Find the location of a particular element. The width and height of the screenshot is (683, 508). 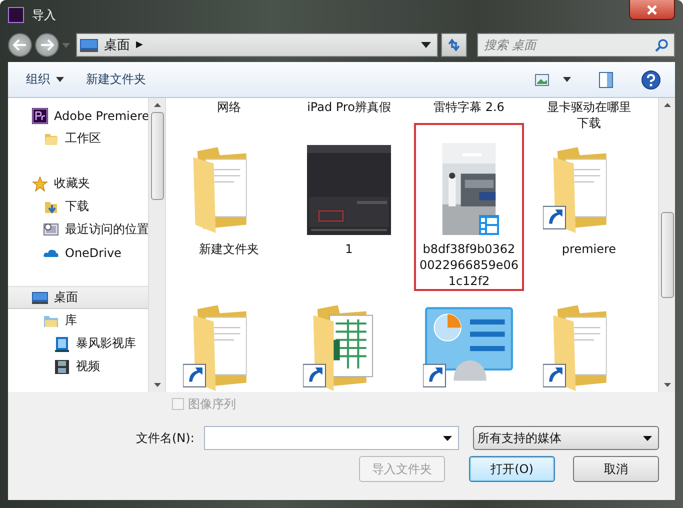

file-name: 新建文件夹 is located at coordinates (229, 249).